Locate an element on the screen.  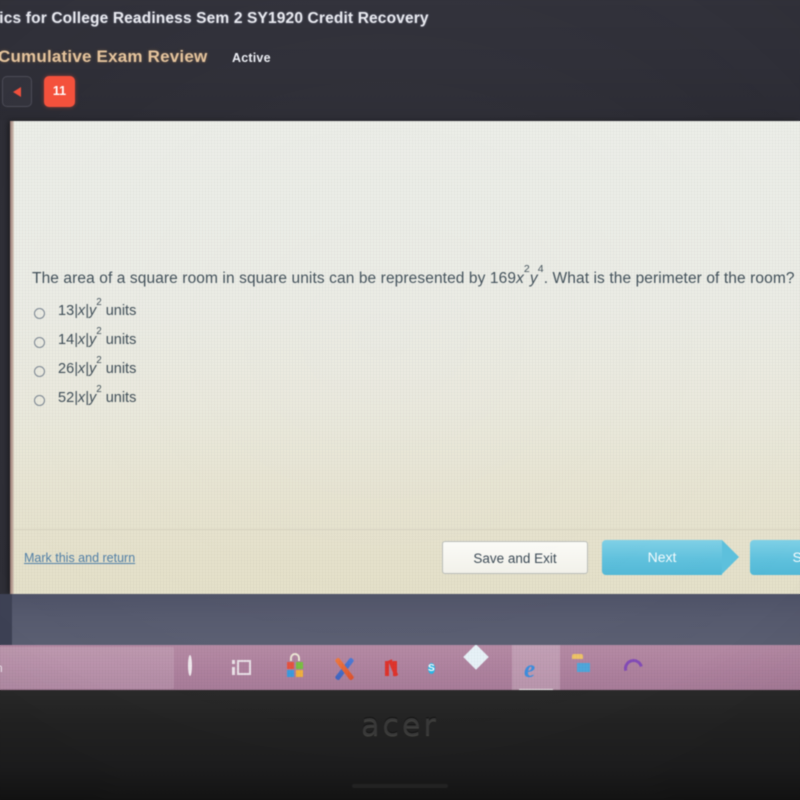
taskbar-item-netflix is located at coordinates (392, 668).